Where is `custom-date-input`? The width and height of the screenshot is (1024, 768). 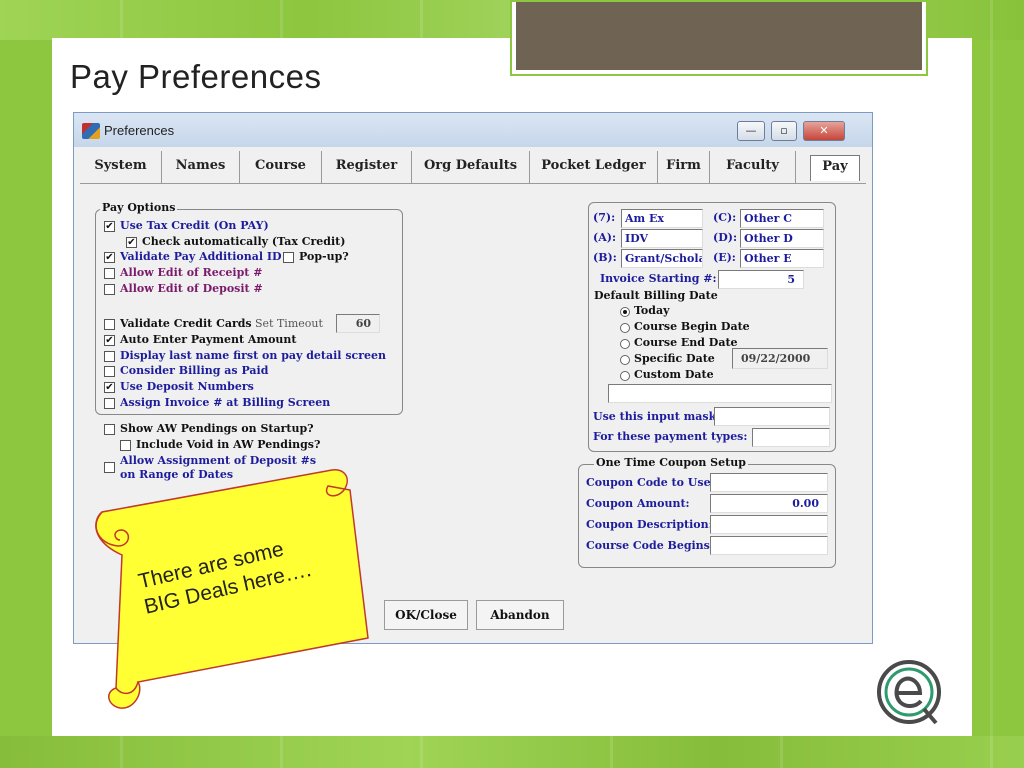
custom-date-input is located at coordinates (720, 393).